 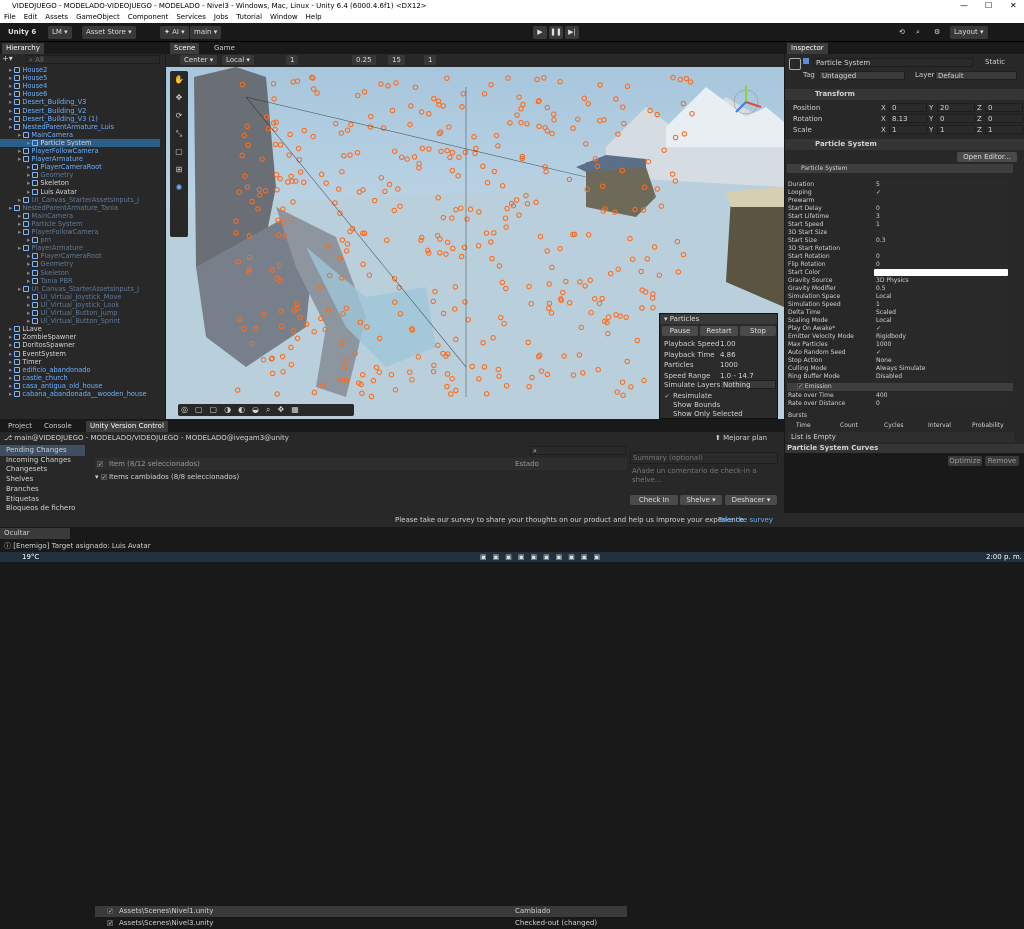 I want to click on transform-position-y-field: 20, so click(x=956, y=107).